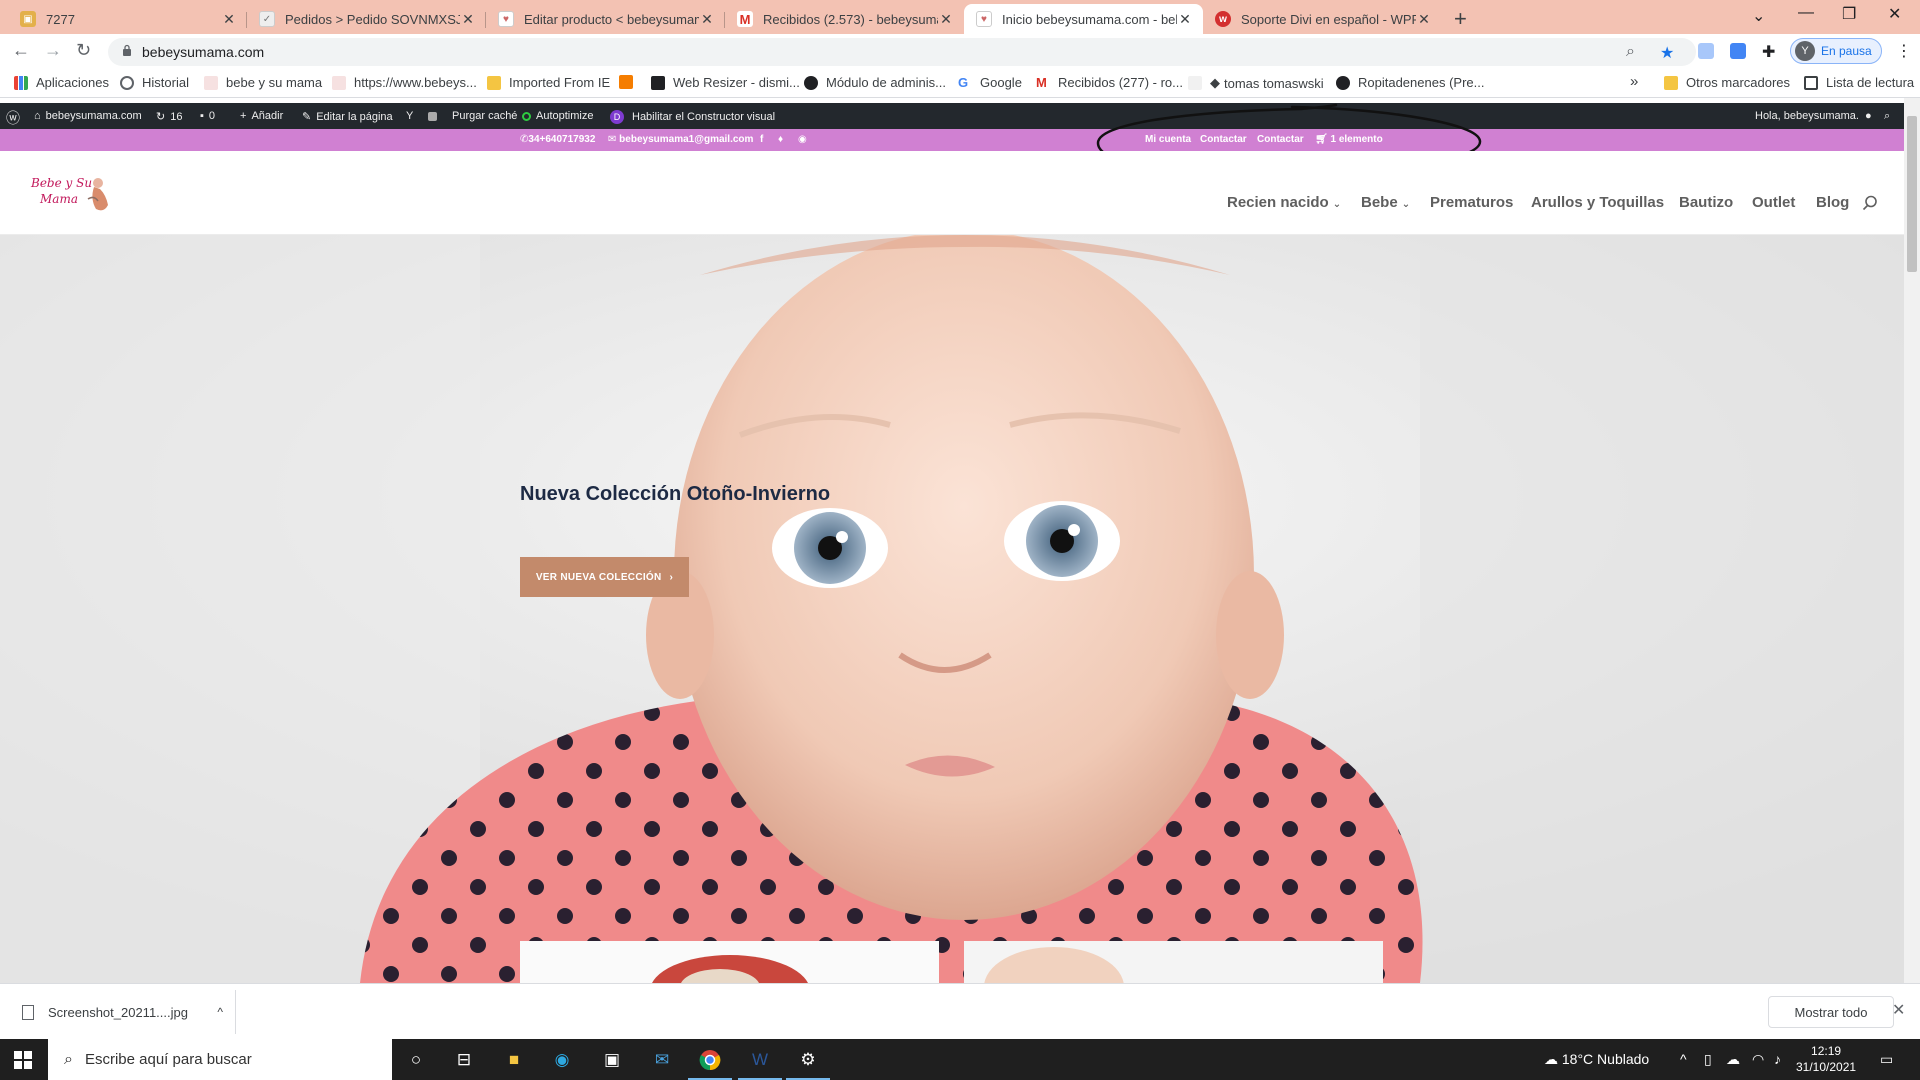  What do you see at coordinates (1322, 19) in the screenshot?
I see `tab-soporte-divi: w Soporte Divi en español - WPFác ✕` at bounding box center [1322, 19].